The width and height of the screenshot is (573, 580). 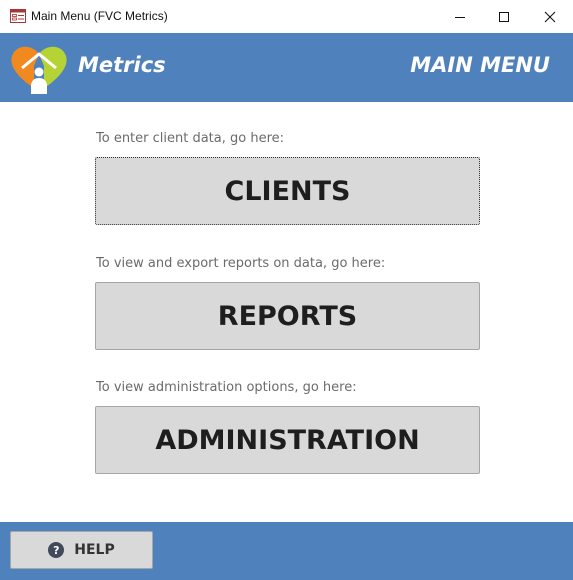 I want to click on window-titlebar: Main Menu (FVC Metrics), so click(x=286, y=16).